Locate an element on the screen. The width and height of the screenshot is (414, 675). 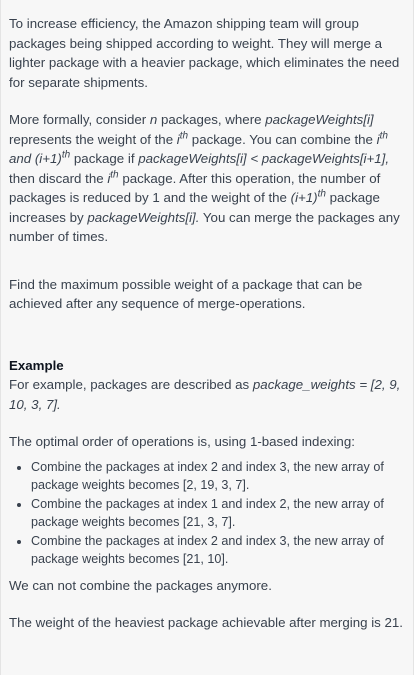
formal-text: represents the weight of the is located at coordinates (93, 139).